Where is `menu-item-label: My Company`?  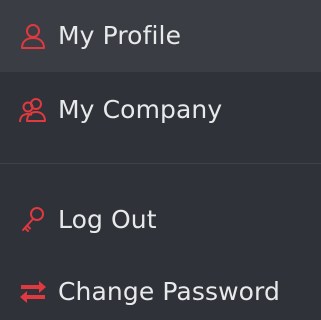 menu-item-label: My Company is located at coordinates (140, 109).